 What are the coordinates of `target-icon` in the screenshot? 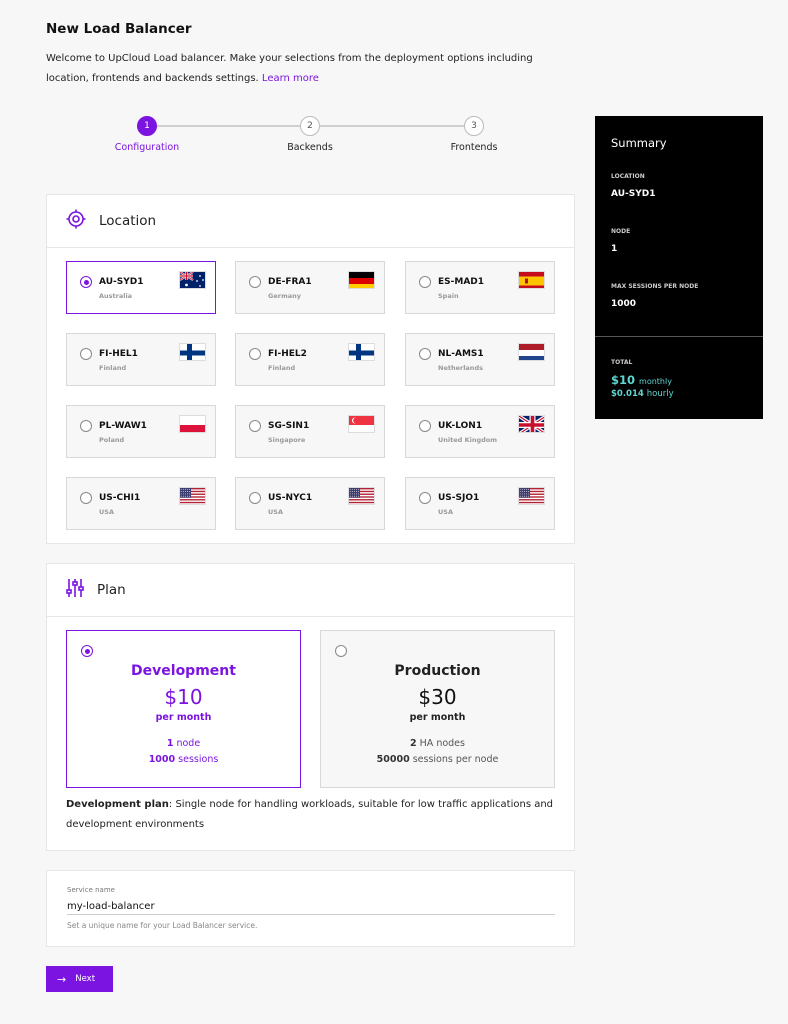 It's located at (76, 221).